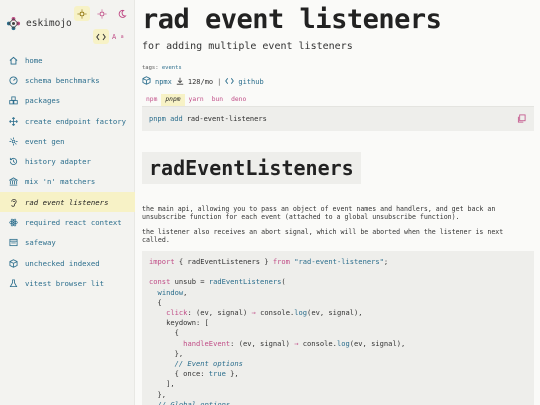 This screenshot has height=405, width=540. Describe the element at coordinates (13, 60) in the screenshot. I see `home-icon` at that location.